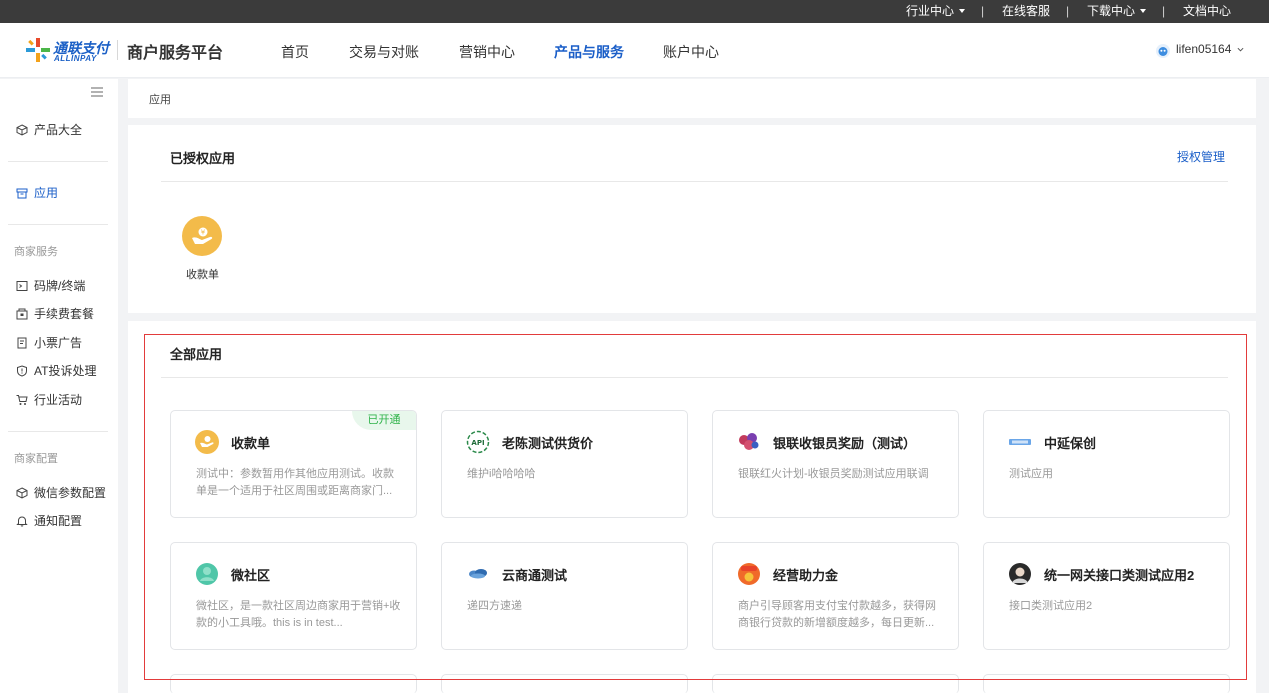  What do you see at coordinates (58, 521) in the screenshot?
I see `sidebar-item-label: 通知配置` at bounding box center [58, 521].